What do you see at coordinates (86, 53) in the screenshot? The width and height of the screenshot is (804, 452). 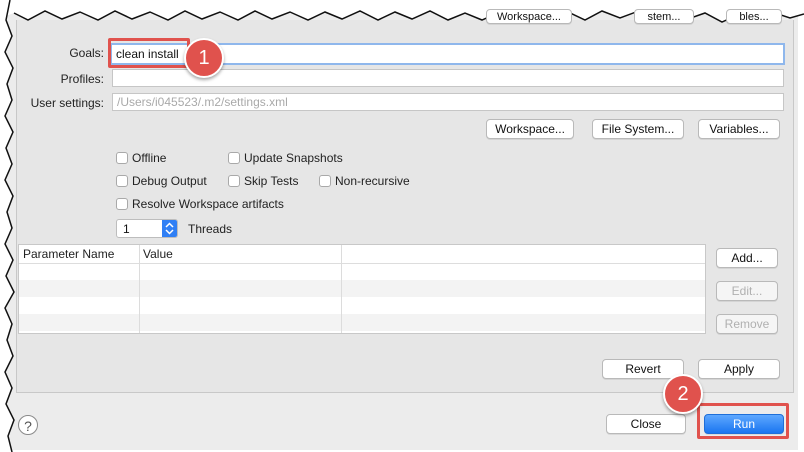 I see `goals-label: Goals:` at bounding box center [86, 53].